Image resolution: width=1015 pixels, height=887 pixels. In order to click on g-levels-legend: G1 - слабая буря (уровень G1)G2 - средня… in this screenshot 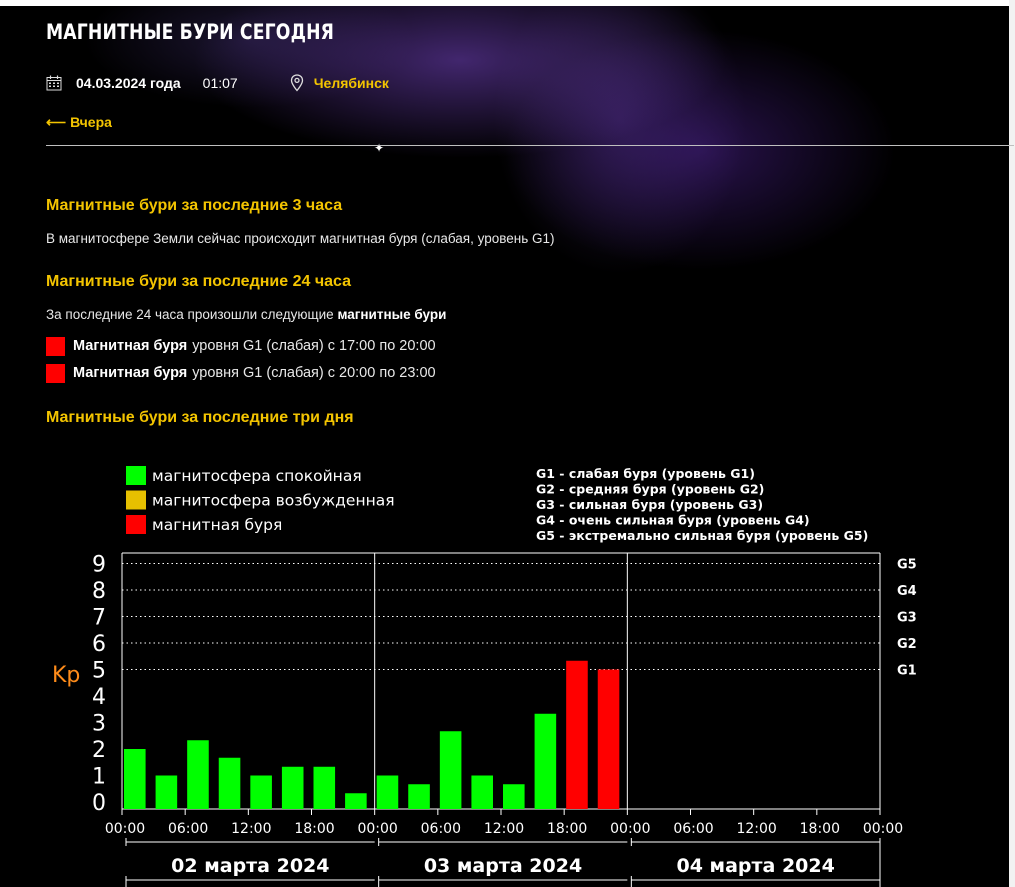, I will do `click(702, 504)`.